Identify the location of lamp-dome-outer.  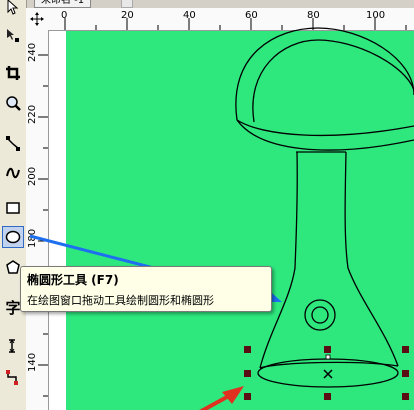
(324, 74).